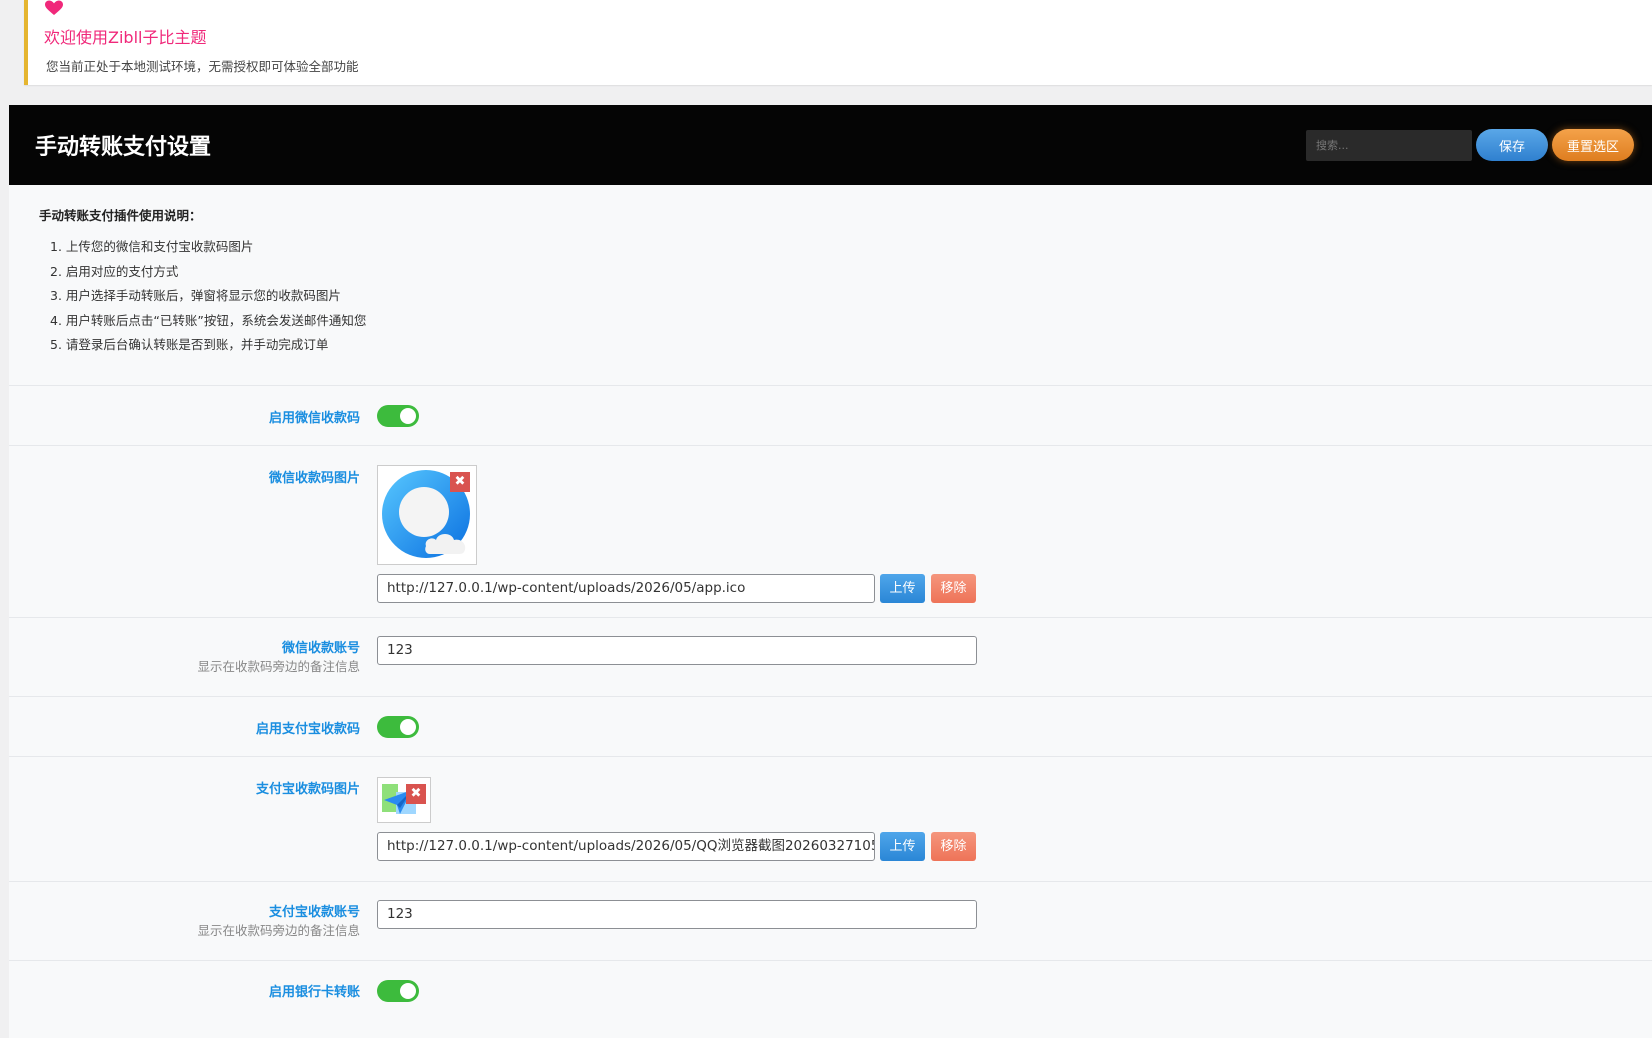  Describe the element at coordinates (307, 729) in the screenshot. I see `field-label: 启用支付宝收款码` at that location.